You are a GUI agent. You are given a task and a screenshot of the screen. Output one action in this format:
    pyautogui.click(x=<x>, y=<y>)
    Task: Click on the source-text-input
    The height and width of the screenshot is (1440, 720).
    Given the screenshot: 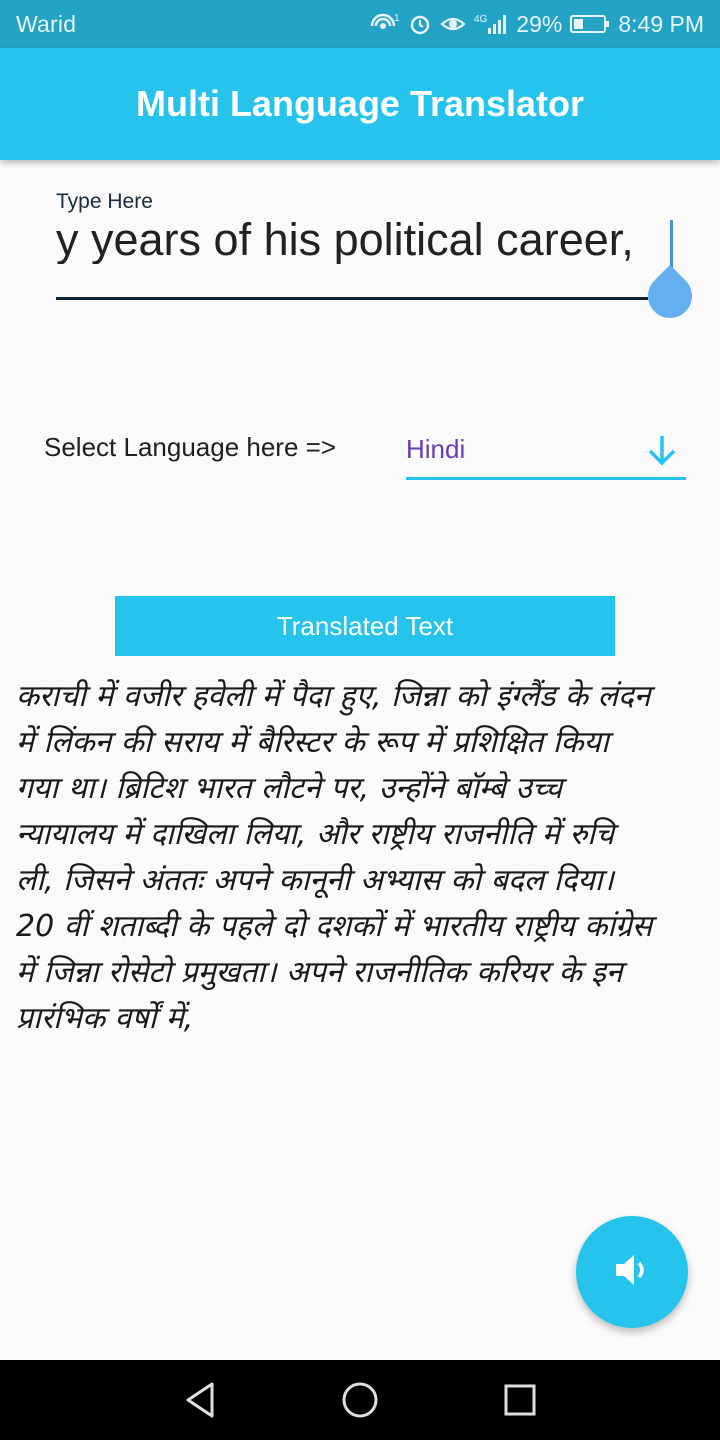 What is the action you would take?
    pyautogui.click(x=364, y=240)
    